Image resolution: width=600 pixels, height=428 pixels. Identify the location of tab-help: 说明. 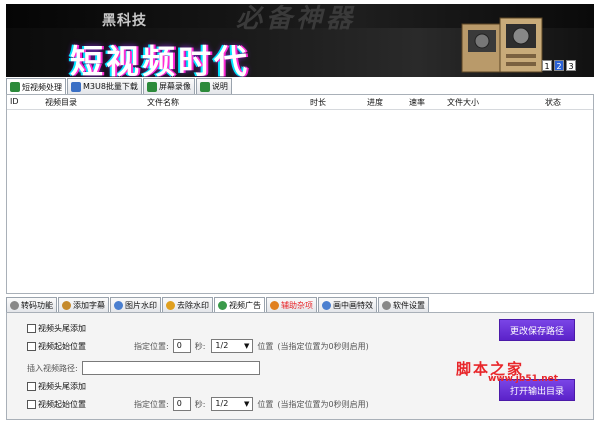
(213, 86).